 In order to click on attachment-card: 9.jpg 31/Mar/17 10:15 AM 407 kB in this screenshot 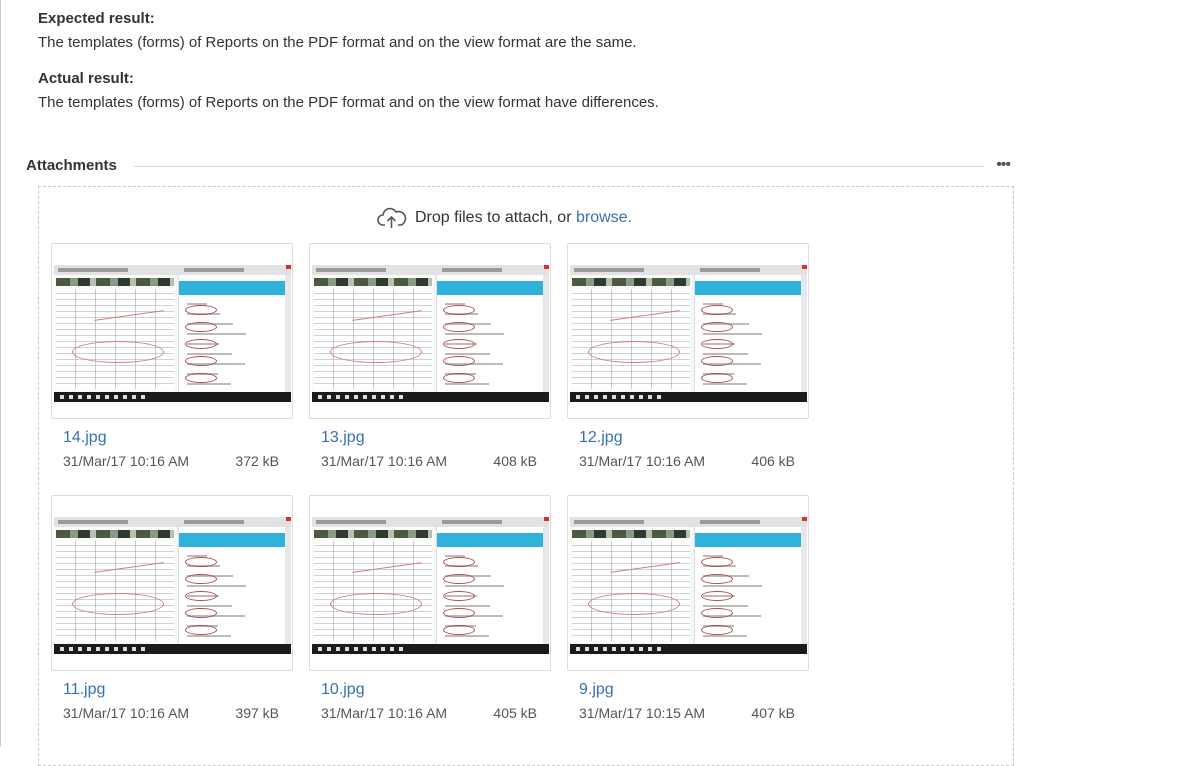, I will do `click(688, 608)`.